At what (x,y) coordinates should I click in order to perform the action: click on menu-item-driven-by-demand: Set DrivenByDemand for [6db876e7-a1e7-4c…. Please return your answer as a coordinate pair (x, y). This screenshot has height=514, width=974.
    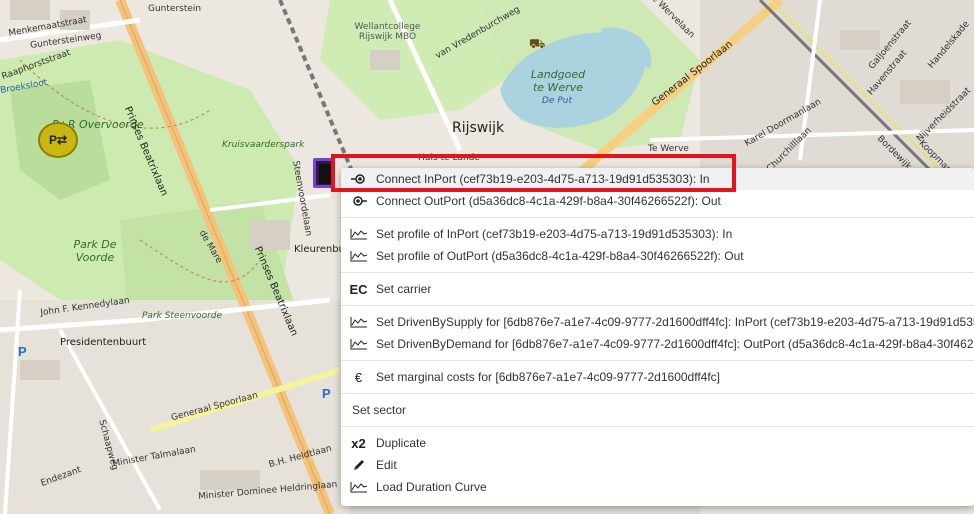
    Looking at the image, I should click on (657, 344).